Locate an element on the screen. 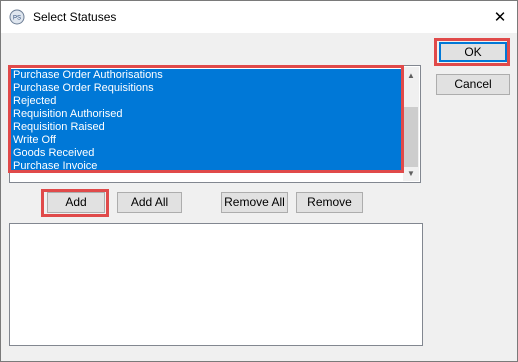  list-item: Purchase Order Requisitions is located at coordinates (207, 88).